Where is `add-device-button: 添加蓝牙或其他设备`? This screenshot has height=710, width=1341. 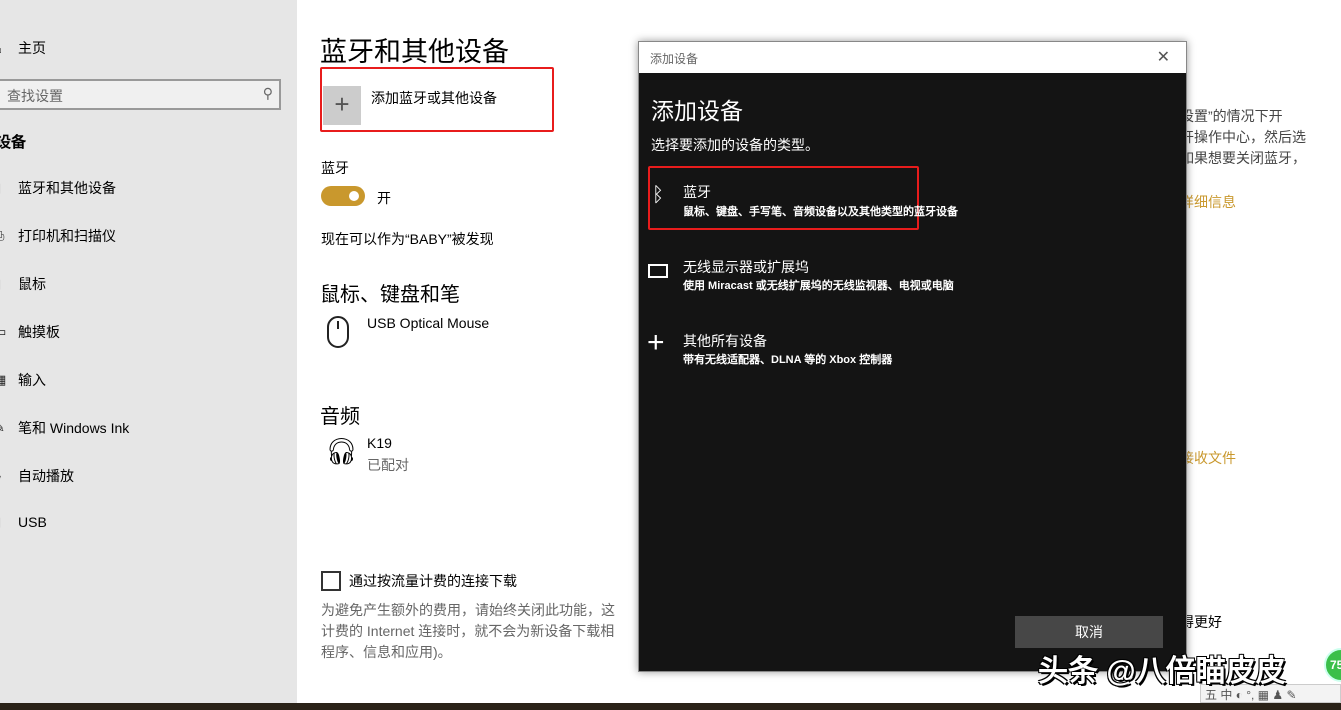
add-device-button: 添加蓝牙或其他设备 is located at coordinates (434, 98).